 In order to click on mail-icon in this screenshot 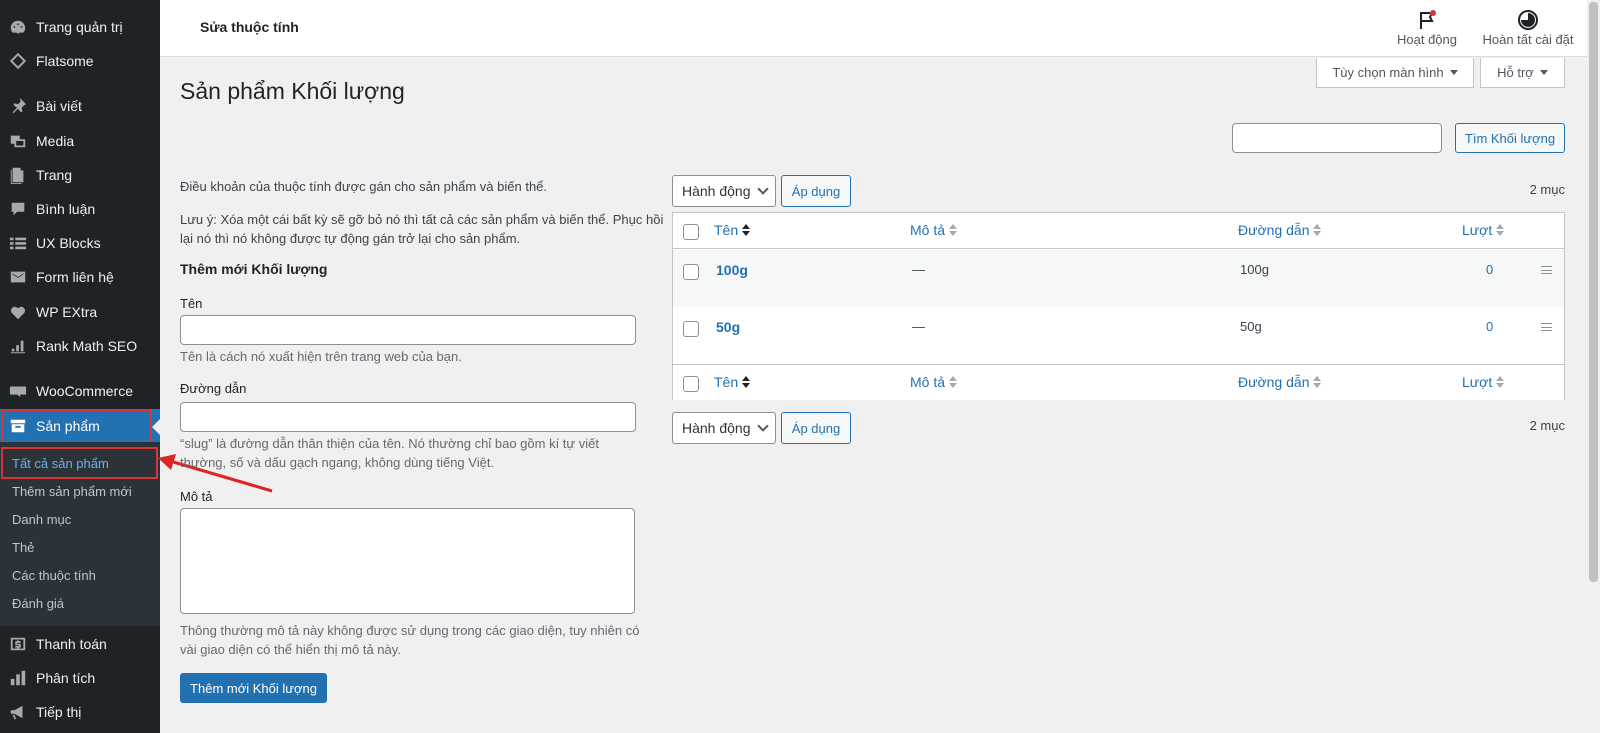, I will do `click(18, 277)`.